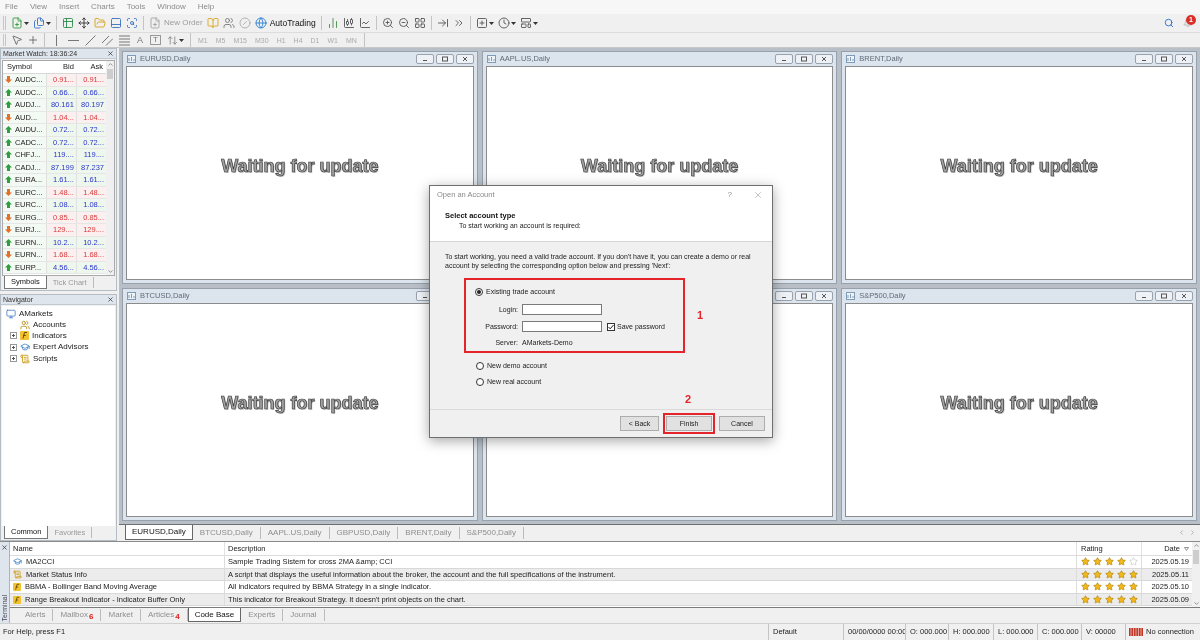 The image size is (1200, 640). Describe the element at coordinates (177, 617) in the screenshot. I see `unread-count: 4` at that location.